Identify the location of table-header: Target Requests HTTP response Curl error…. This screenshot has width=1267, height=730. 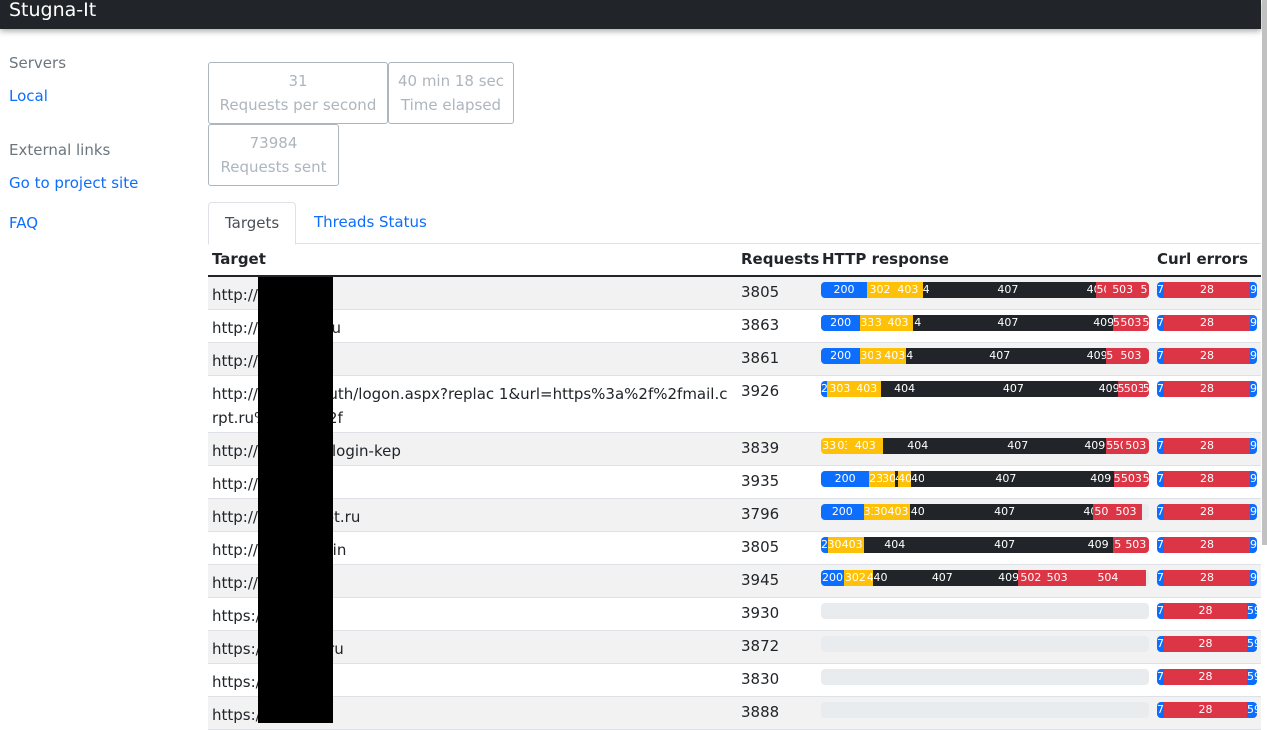
(734, 260).